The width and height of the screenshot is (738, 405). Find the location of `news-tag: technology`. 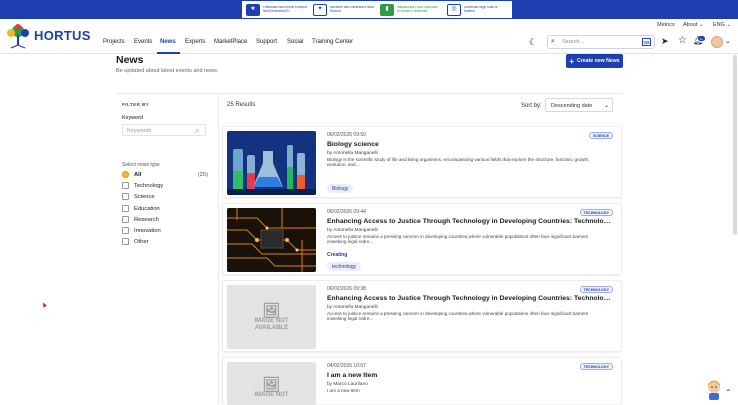

news-tag: technology is located at coordinates (344, 266).